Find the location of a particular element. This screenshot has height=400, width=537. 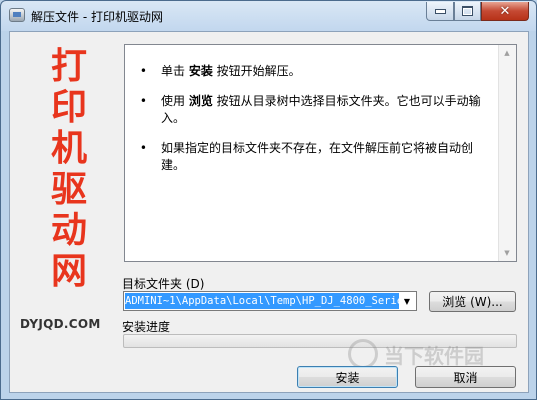

vertical-scrollbar: ▲ ▼ is located at coordinates (507, 153).